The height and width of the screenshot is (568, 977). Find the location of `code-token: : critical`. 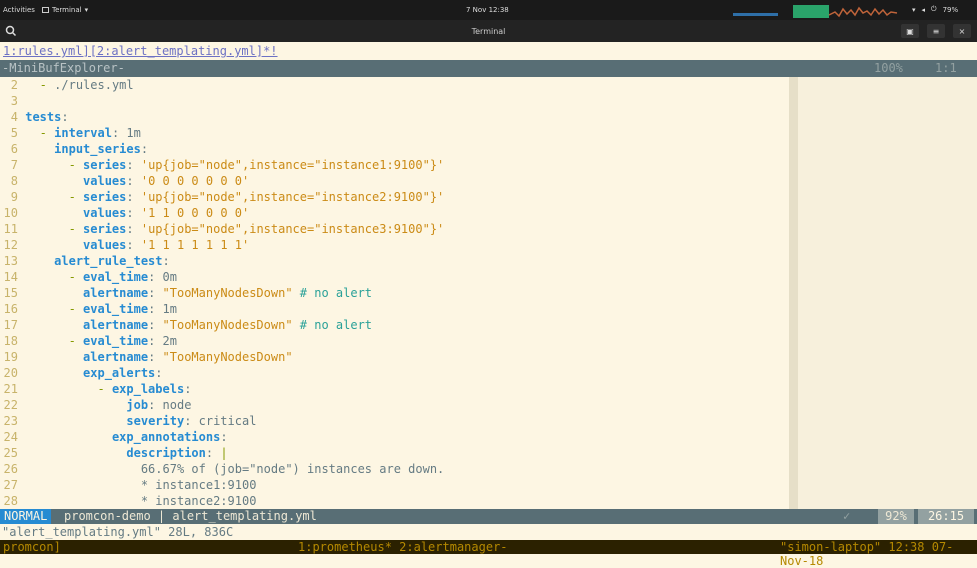

code-token: : critical is located at coordinates (220, 421).